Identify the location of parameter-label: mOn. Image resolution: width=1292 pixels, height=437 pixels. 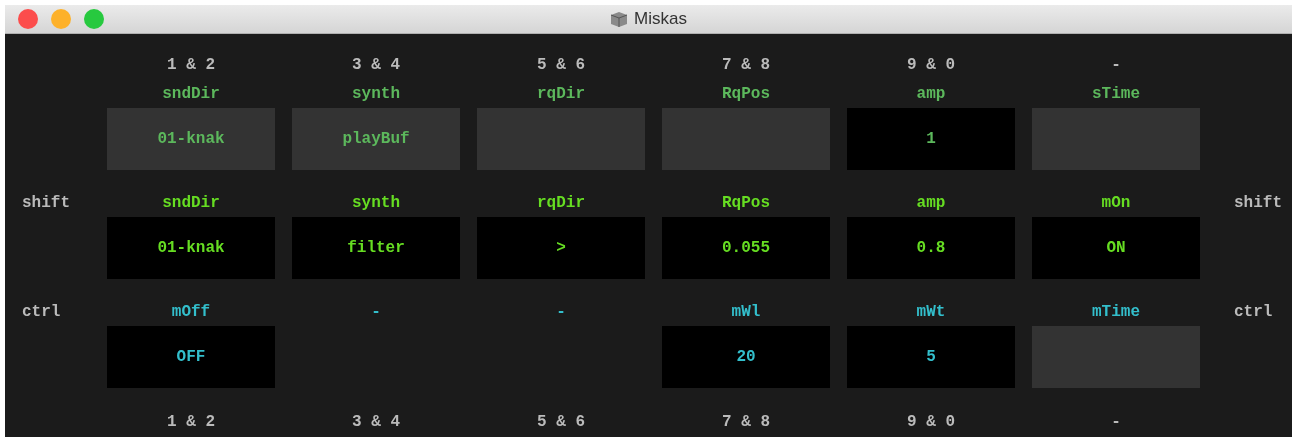
(1116, 203).